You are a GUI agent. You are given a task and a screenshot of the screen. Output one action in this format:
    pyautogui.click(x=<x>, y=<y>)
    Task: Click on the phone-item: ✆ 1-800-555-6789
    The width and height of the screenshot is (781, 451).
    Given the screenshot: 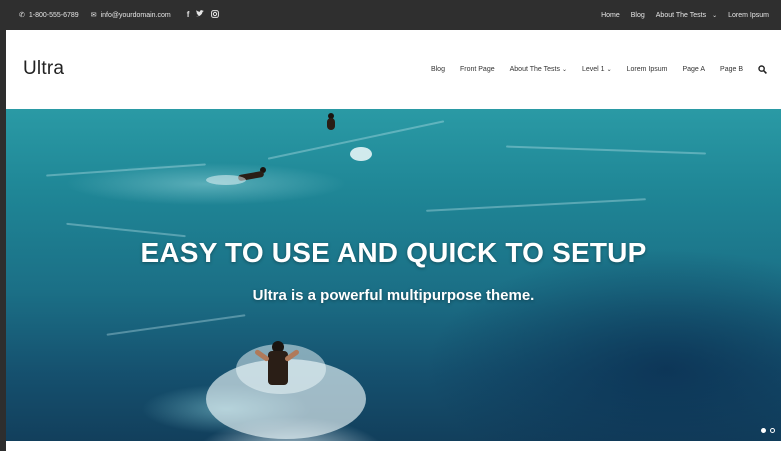 What is the action you would take?
    pyautogui.click(x=49, y=15)
    